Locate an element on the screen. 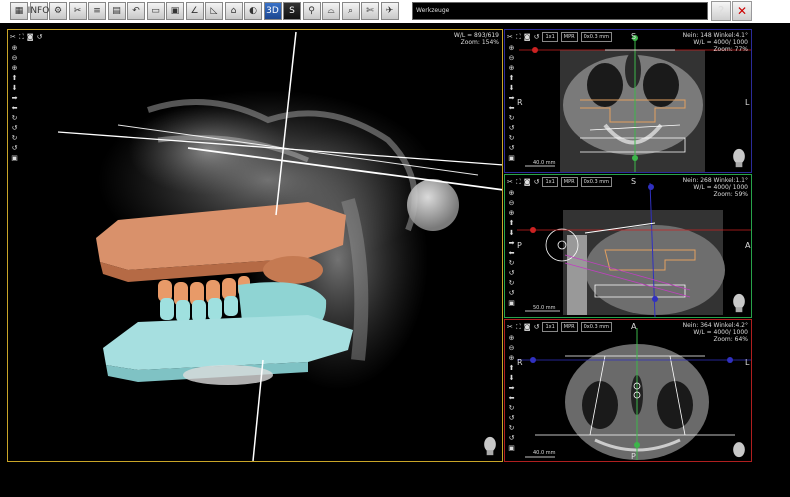  undo-icon: ↶ is located at coordinates (136, 11).